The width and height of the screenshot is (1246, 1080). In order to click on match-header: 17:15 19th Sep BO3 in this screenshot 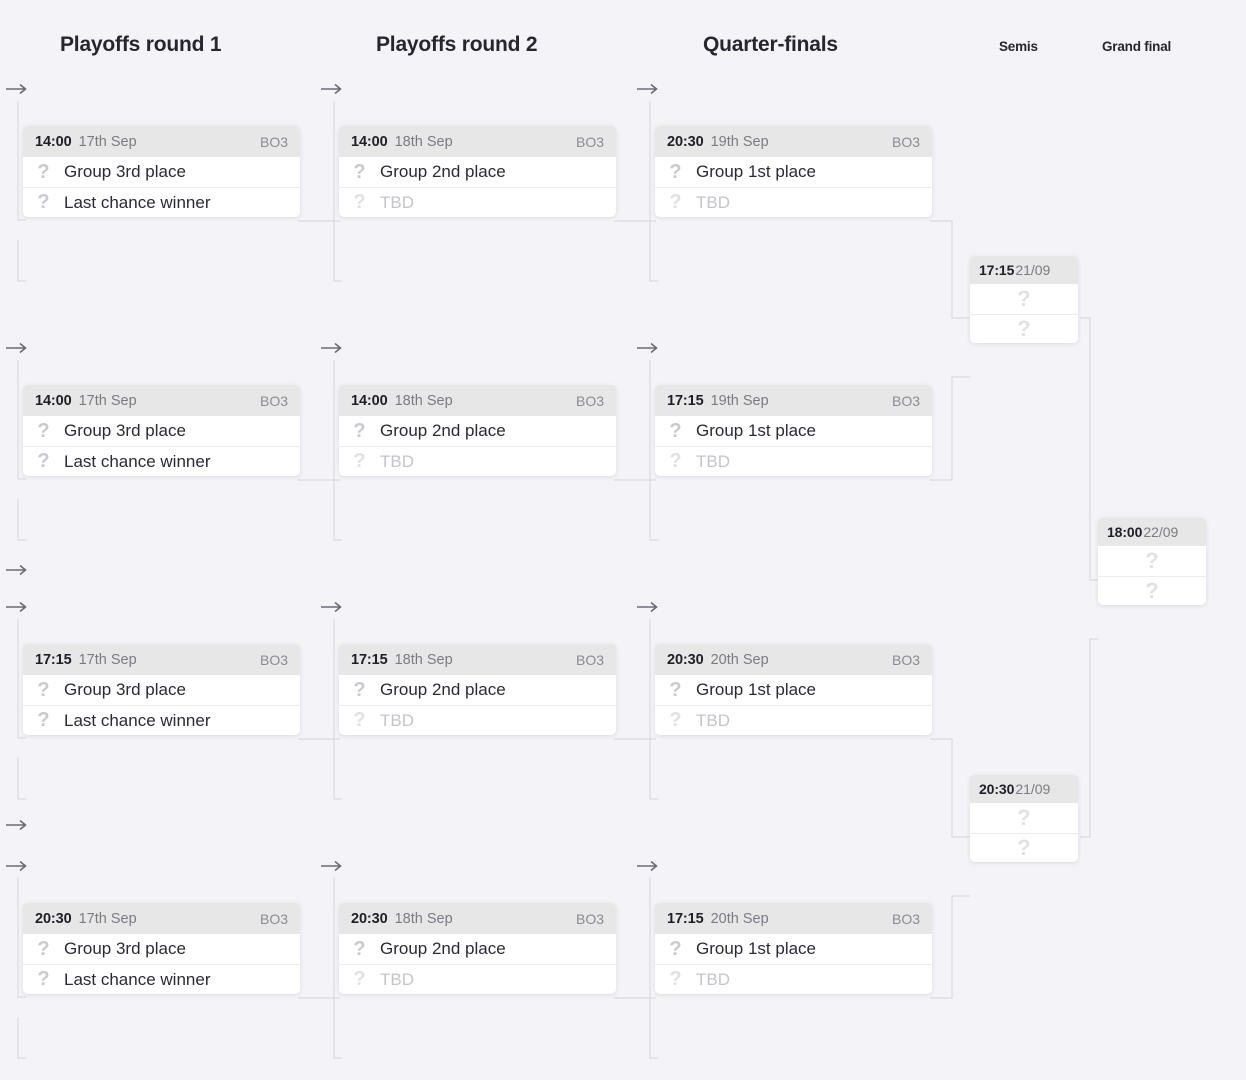, I will do `click(793, 400)`.